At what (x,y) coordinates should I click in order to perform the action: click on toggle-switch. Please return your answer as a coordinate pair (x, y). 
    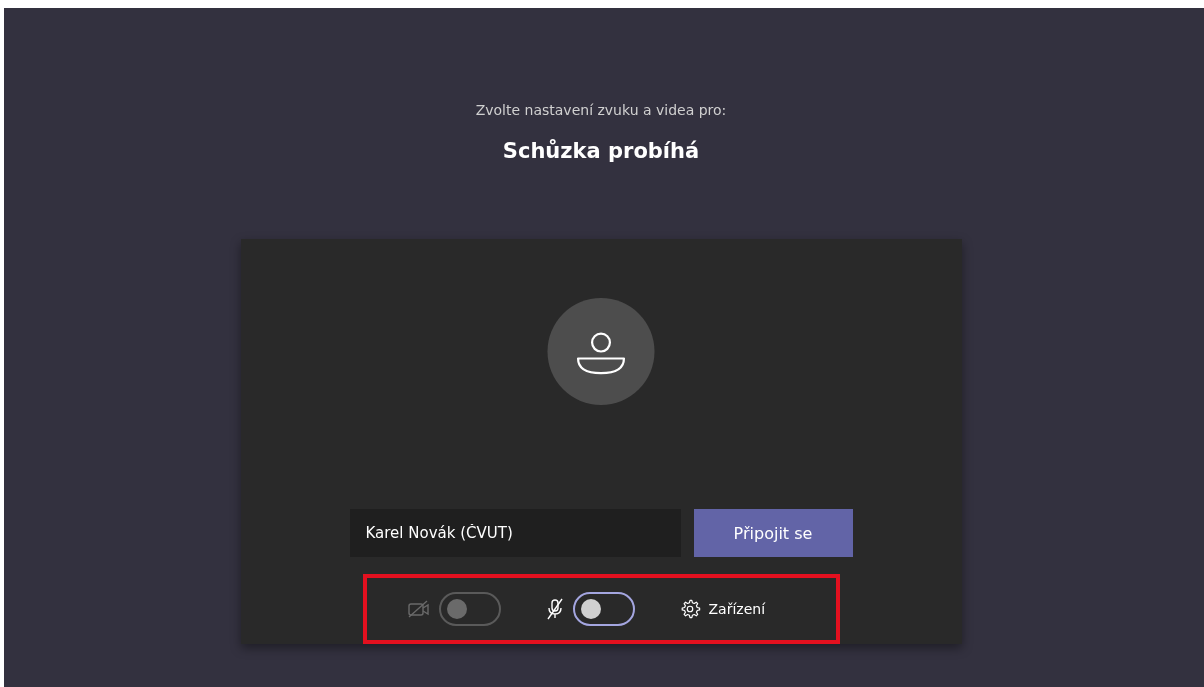
    Looking at the image, I should click on (603, 609).